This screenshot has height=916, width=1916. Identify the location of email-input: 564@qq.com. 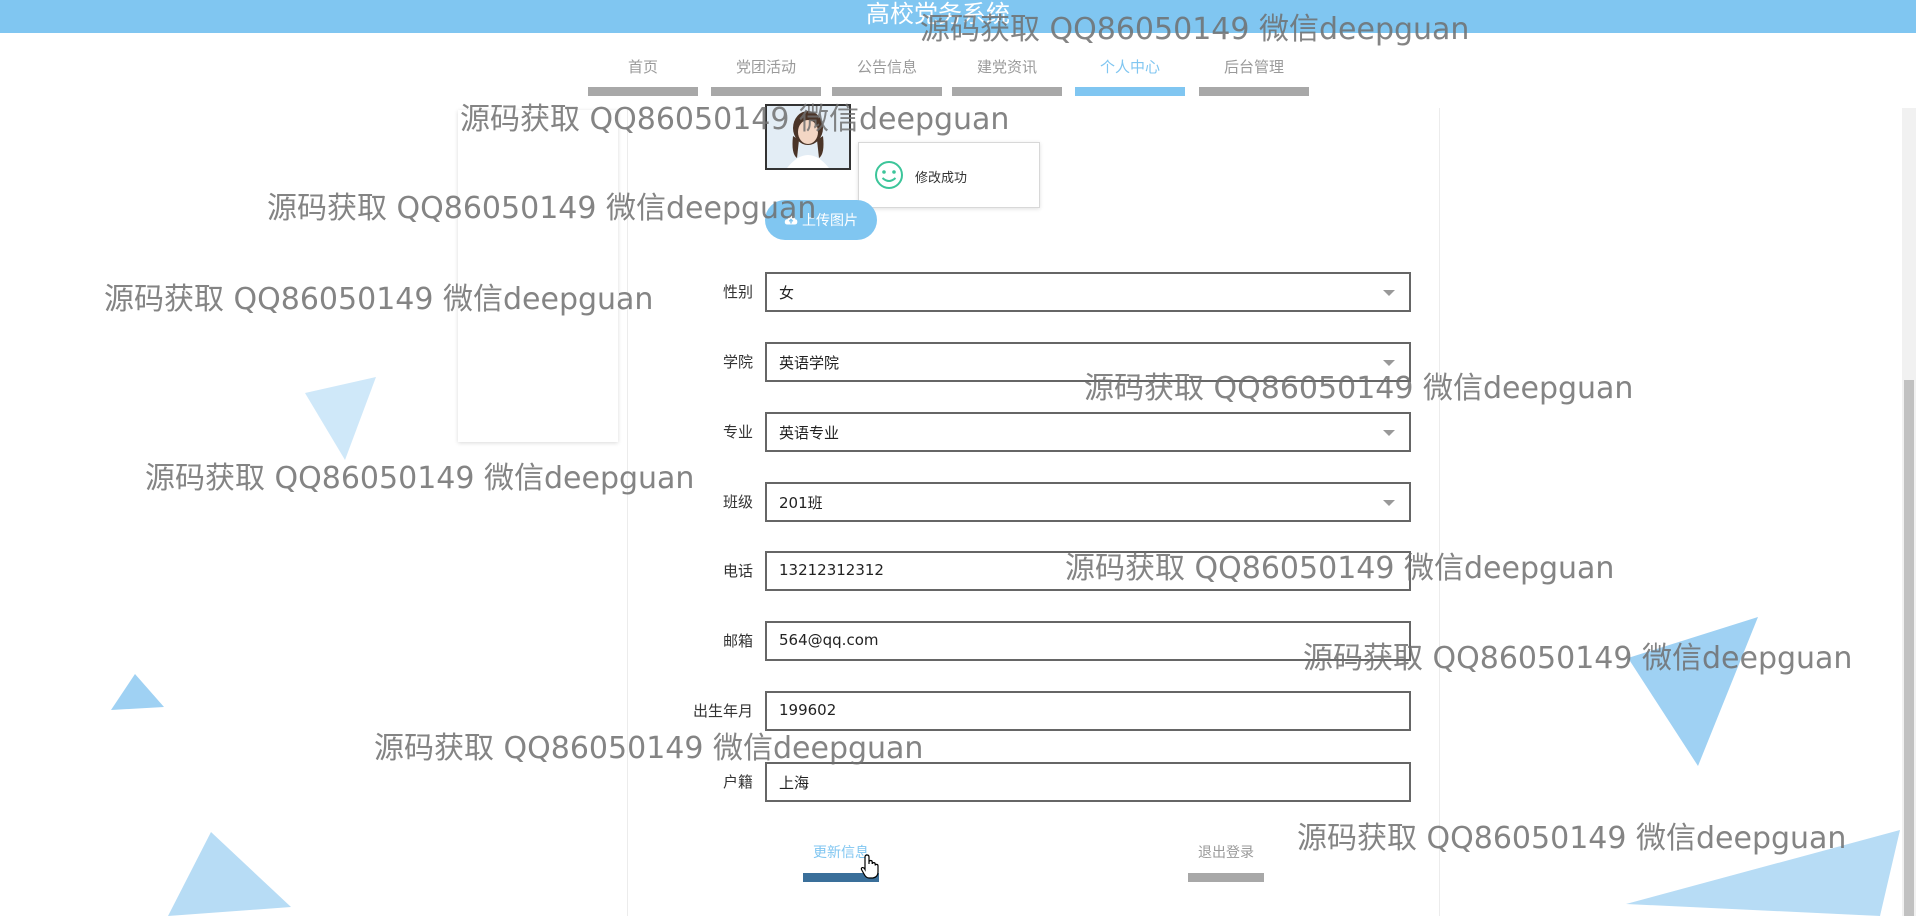
(1088, 641).